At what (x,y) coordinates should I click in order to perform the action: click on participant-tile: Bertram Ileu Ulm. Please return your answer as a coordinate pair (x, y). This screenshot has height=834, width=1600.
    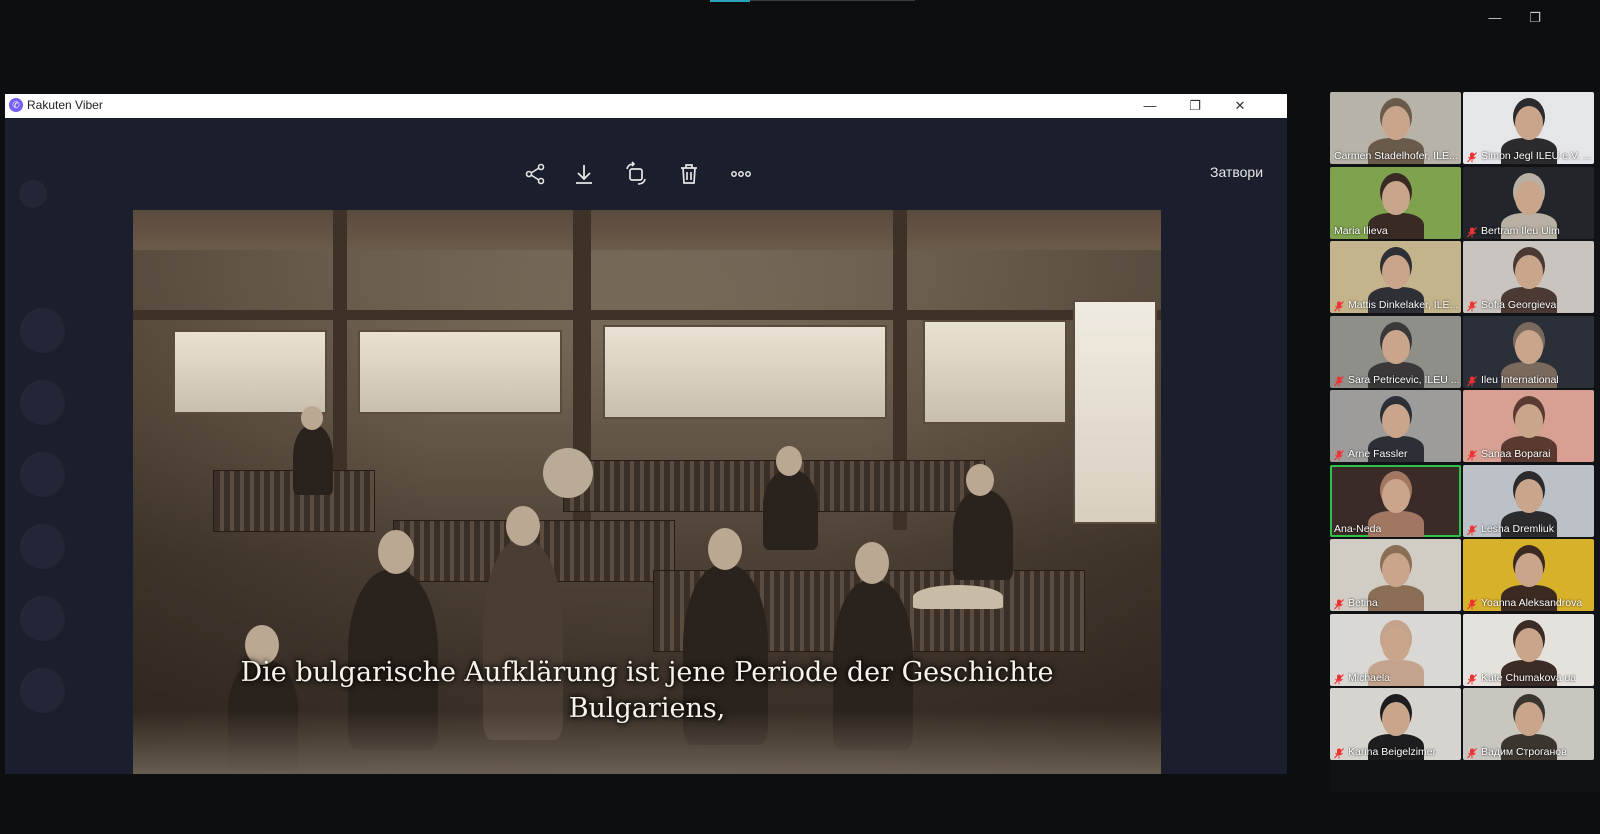
    Looking at the image, I should click on (1528, 202).